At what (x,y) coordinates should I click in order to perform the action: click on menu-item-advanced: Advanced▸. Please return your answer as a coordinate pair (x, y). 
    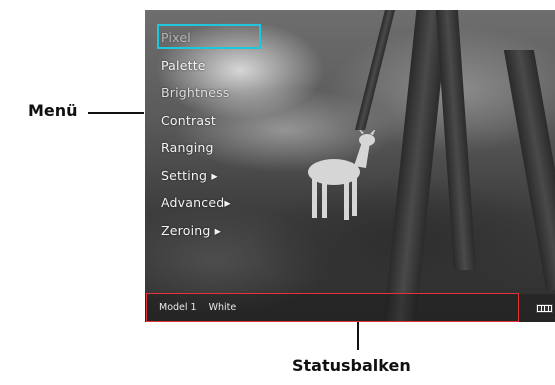
    Looking at the image, I should click on (211, 203).